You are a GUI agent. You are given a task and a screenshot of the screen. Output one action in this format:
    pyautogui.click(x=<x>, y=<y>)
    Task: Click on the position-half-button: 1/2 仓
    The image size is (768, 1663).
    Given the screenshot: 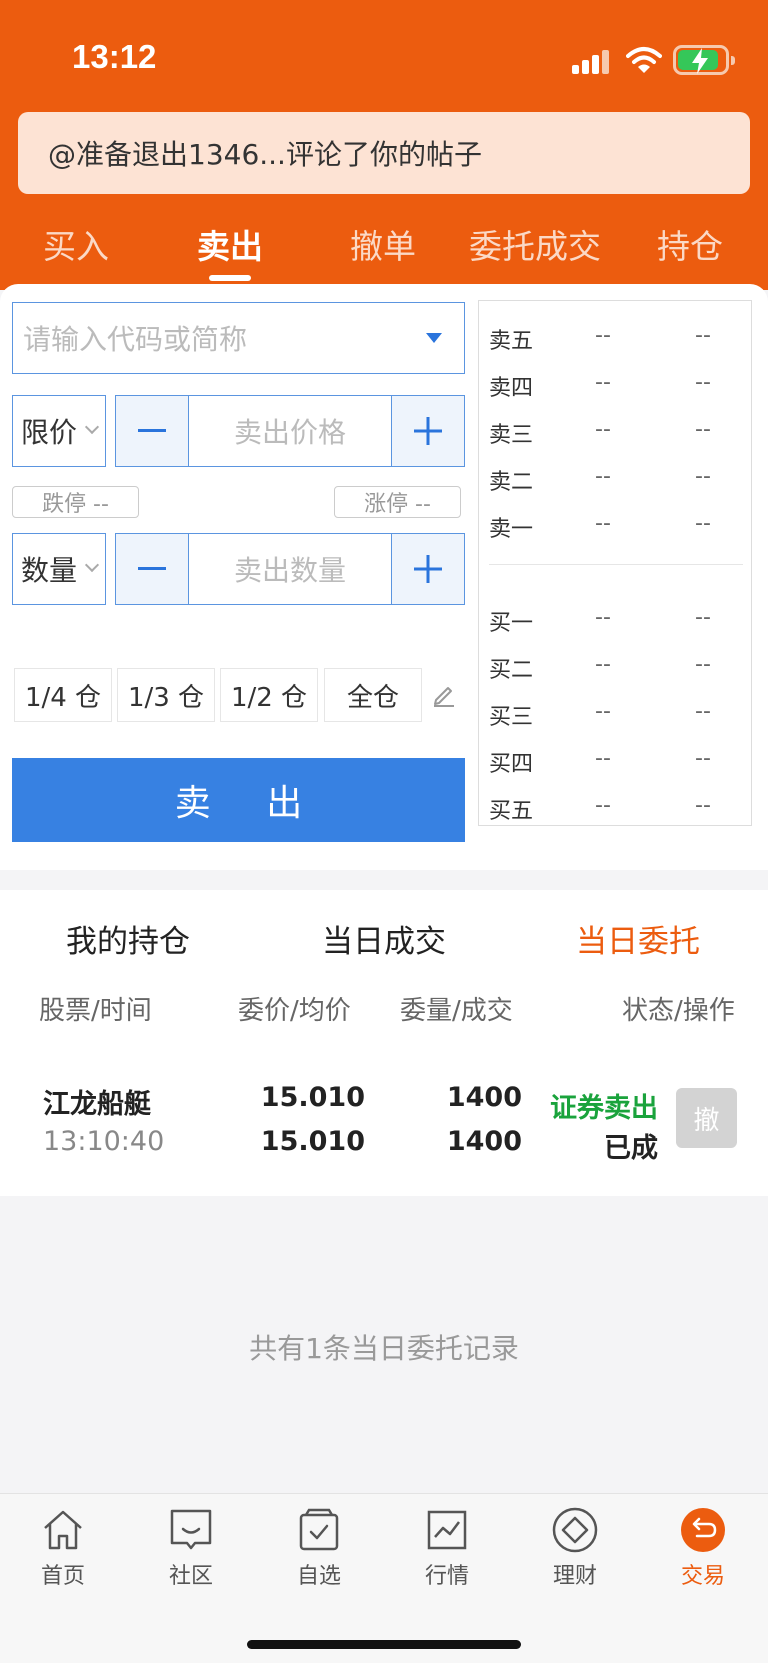 What is the action you would take?
    pyautogui.click(x=269, y=695)
    